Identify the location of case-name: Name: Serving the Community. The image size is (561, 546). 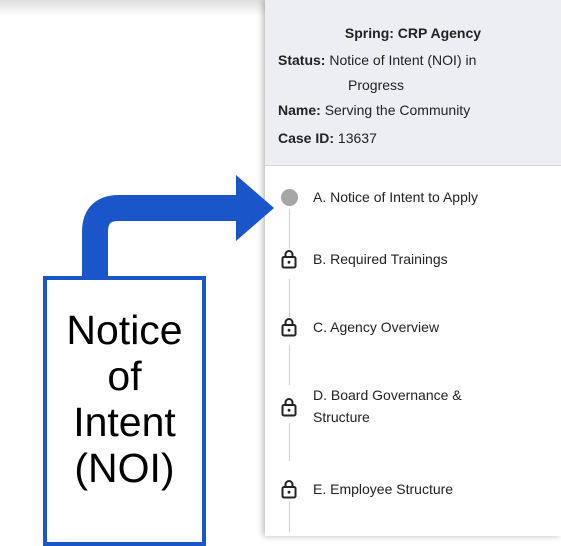
(413, 110).